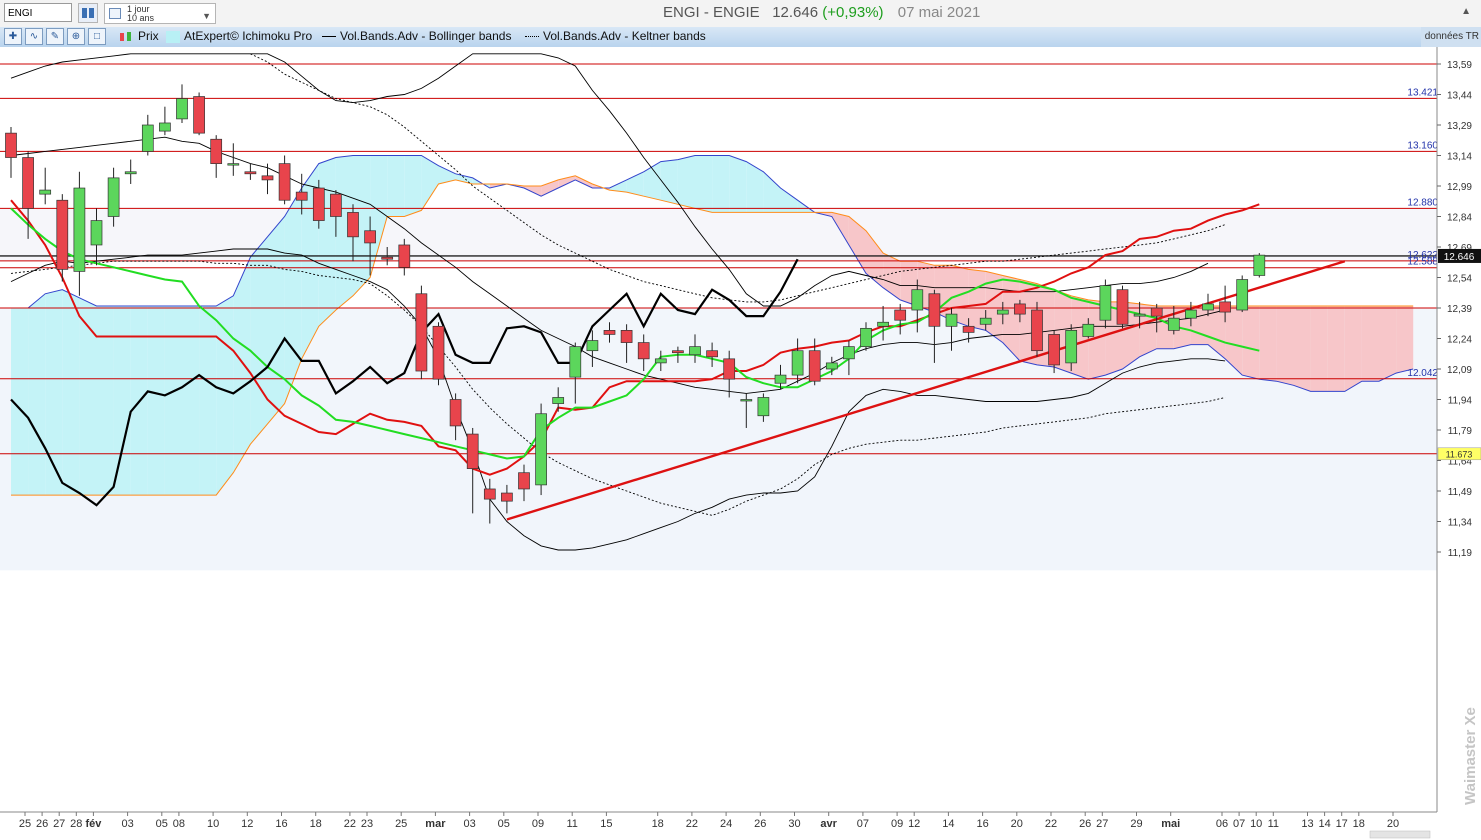 Image resolution: width=1481 pixels, height=840 pixels. I want to click on wave-tool-icon: ∿, so click(34, 36).